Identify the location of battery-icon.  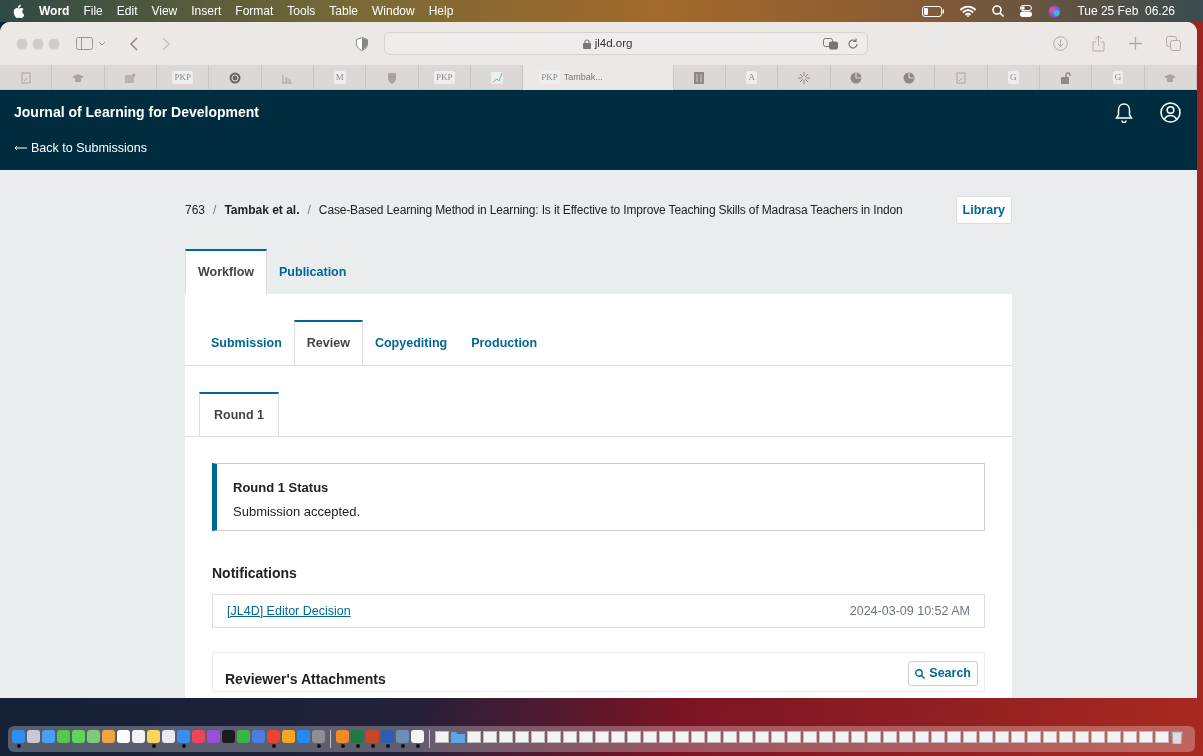
(933, 11).